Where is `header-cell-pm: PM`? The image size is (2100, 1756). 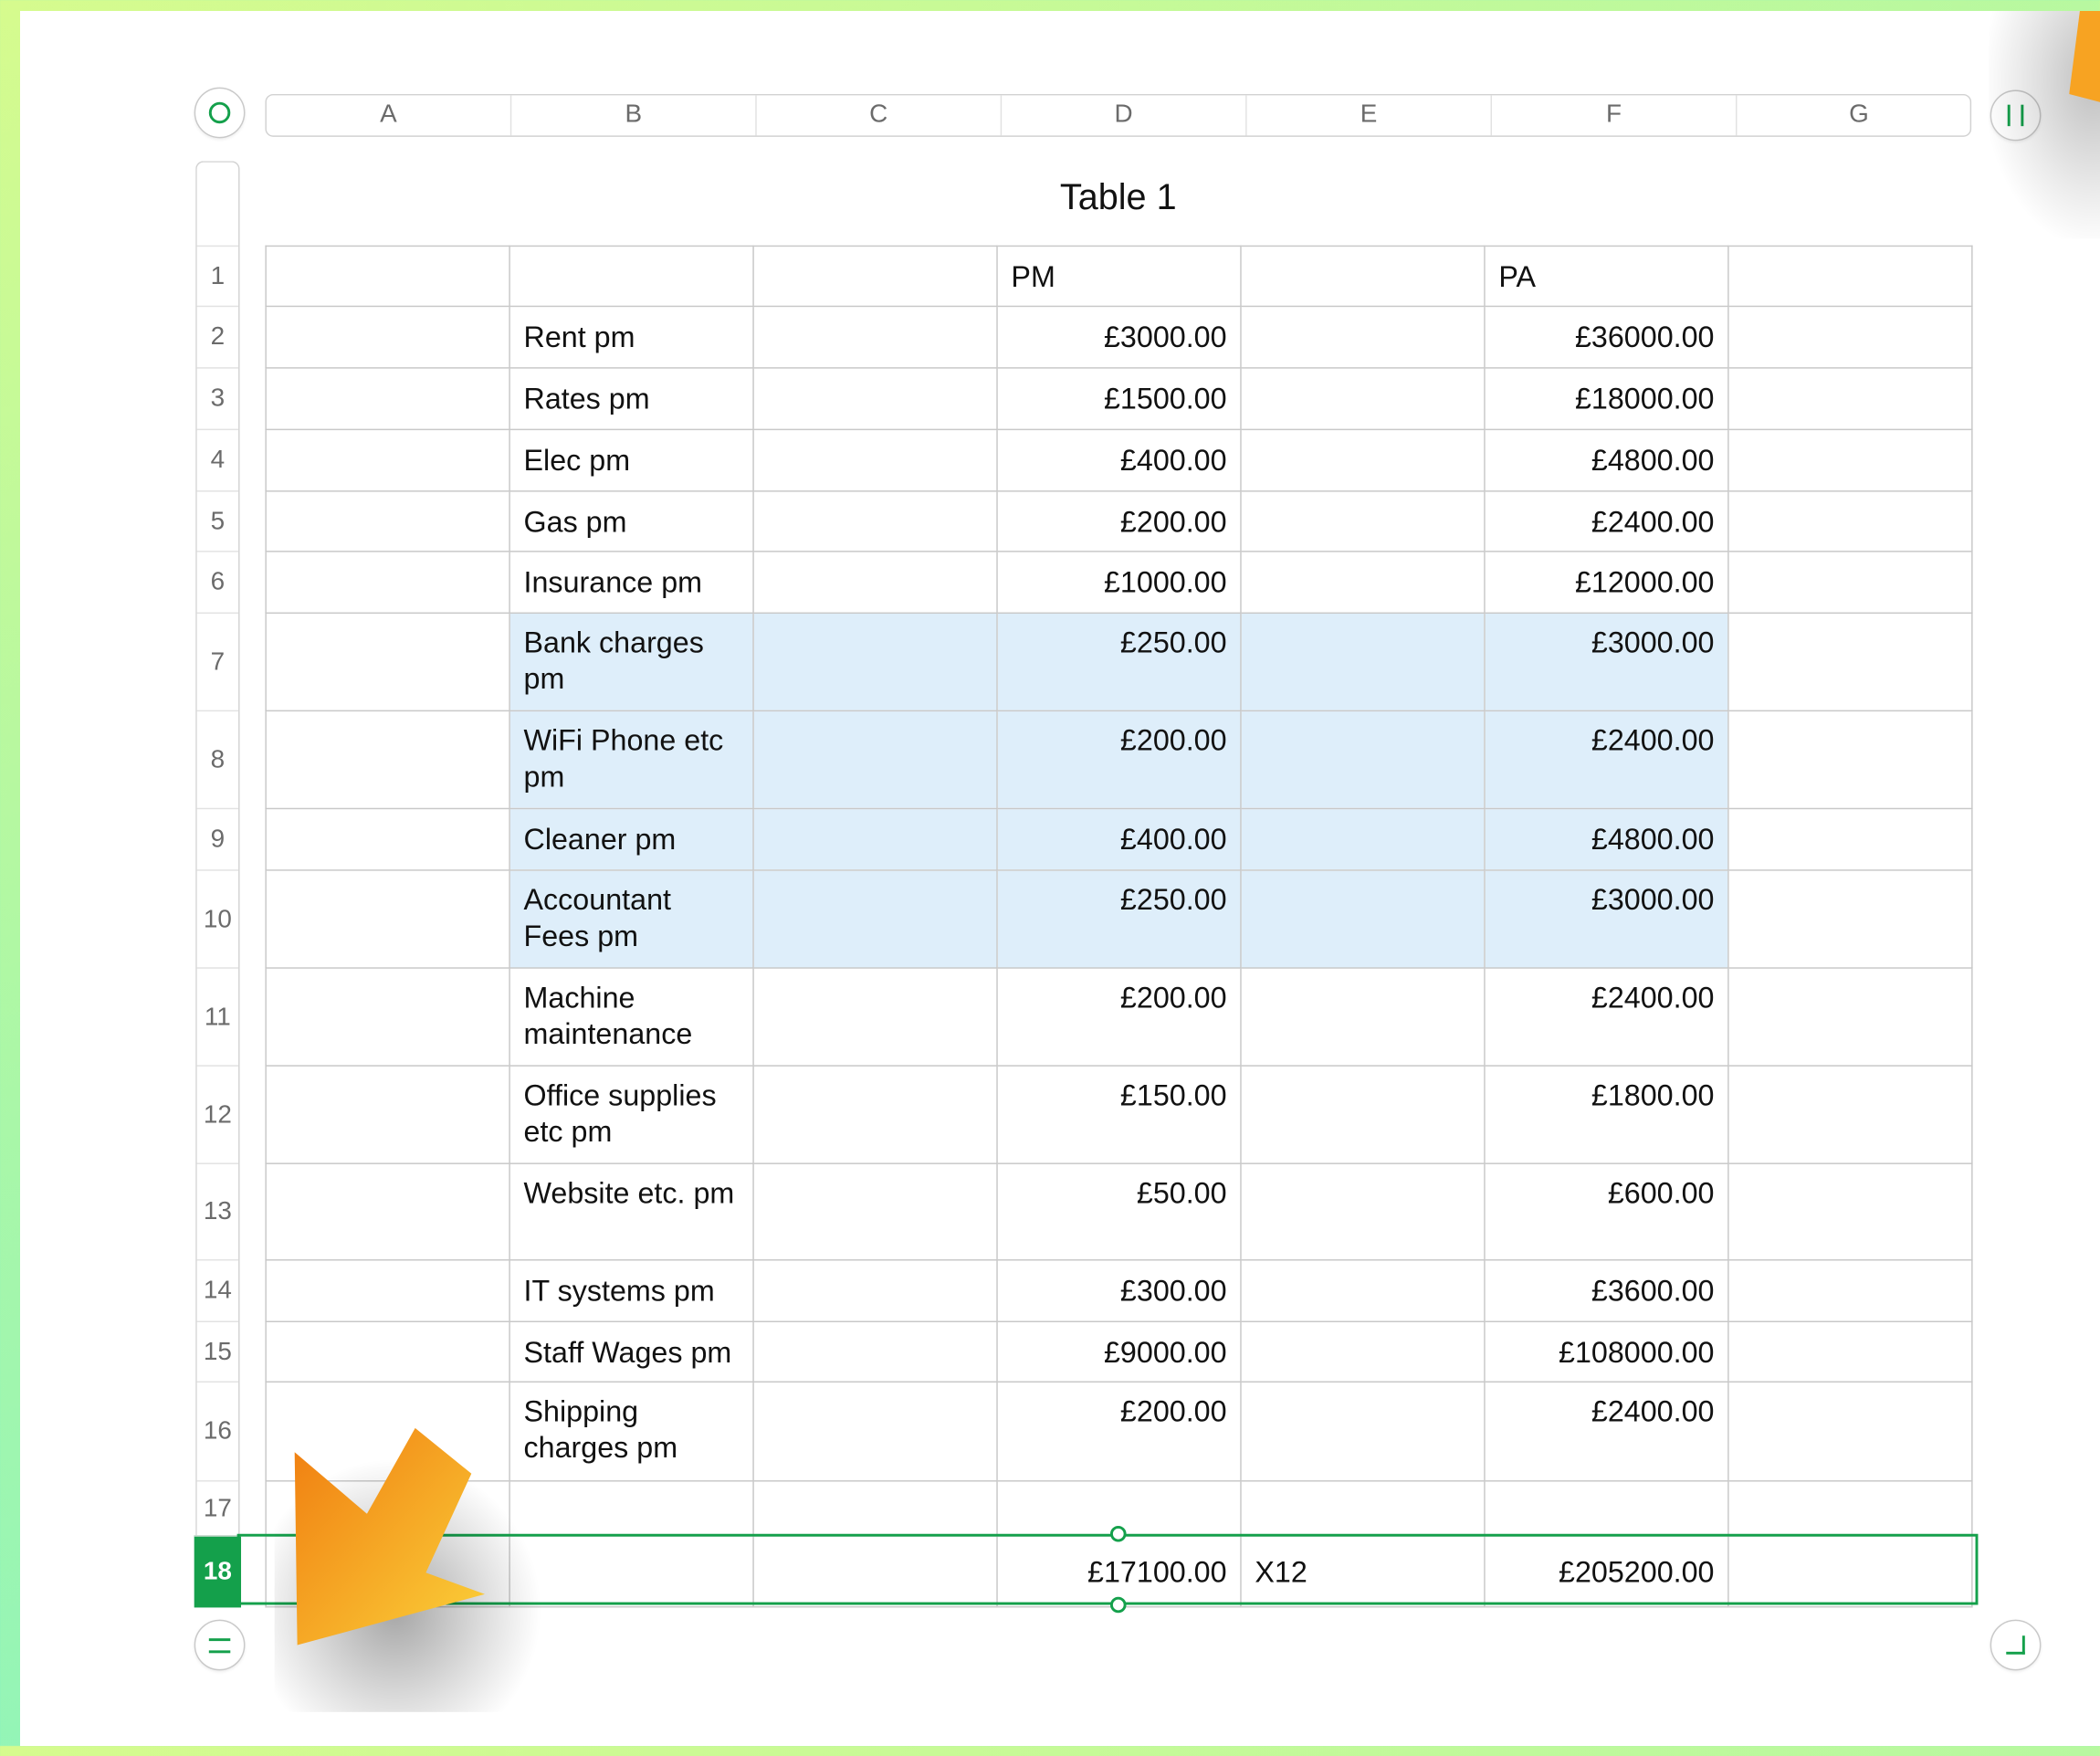 header-cell-pm: PM is located at coordinates (1119, 276).